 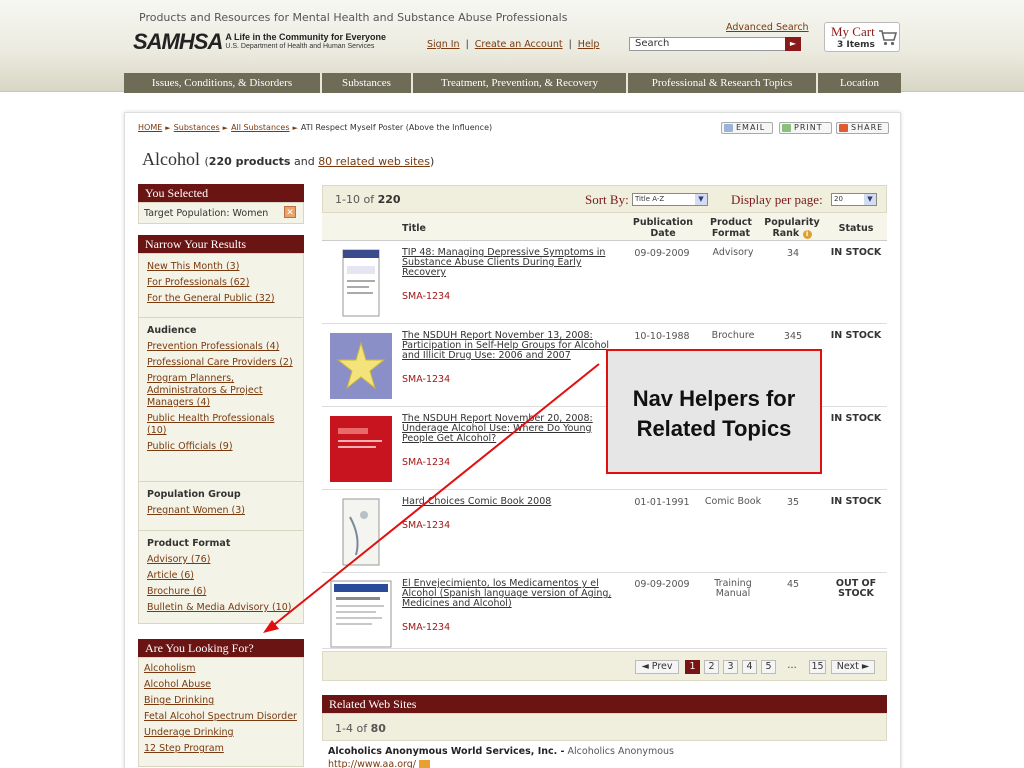 I want to click on share-button: SHARE, so click(x=862, y=128).